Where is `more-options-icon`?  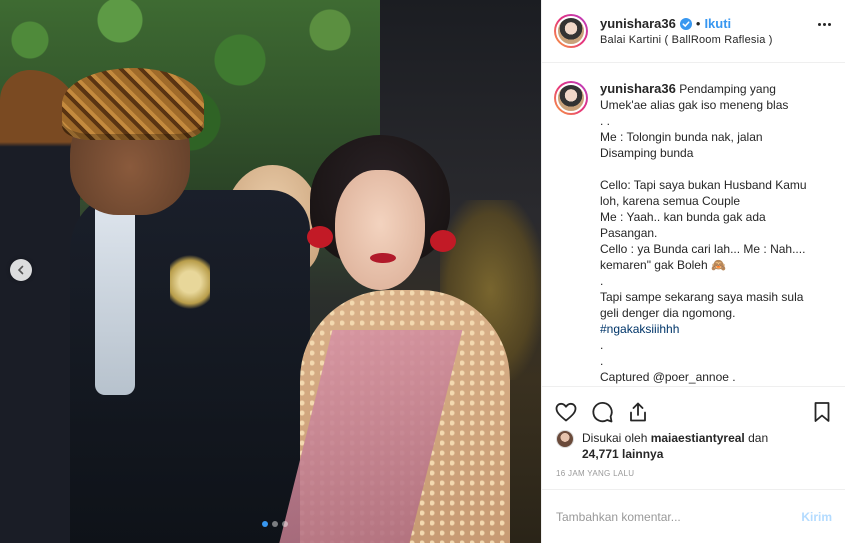
more-options-icon is located at coordinates (824, 24).